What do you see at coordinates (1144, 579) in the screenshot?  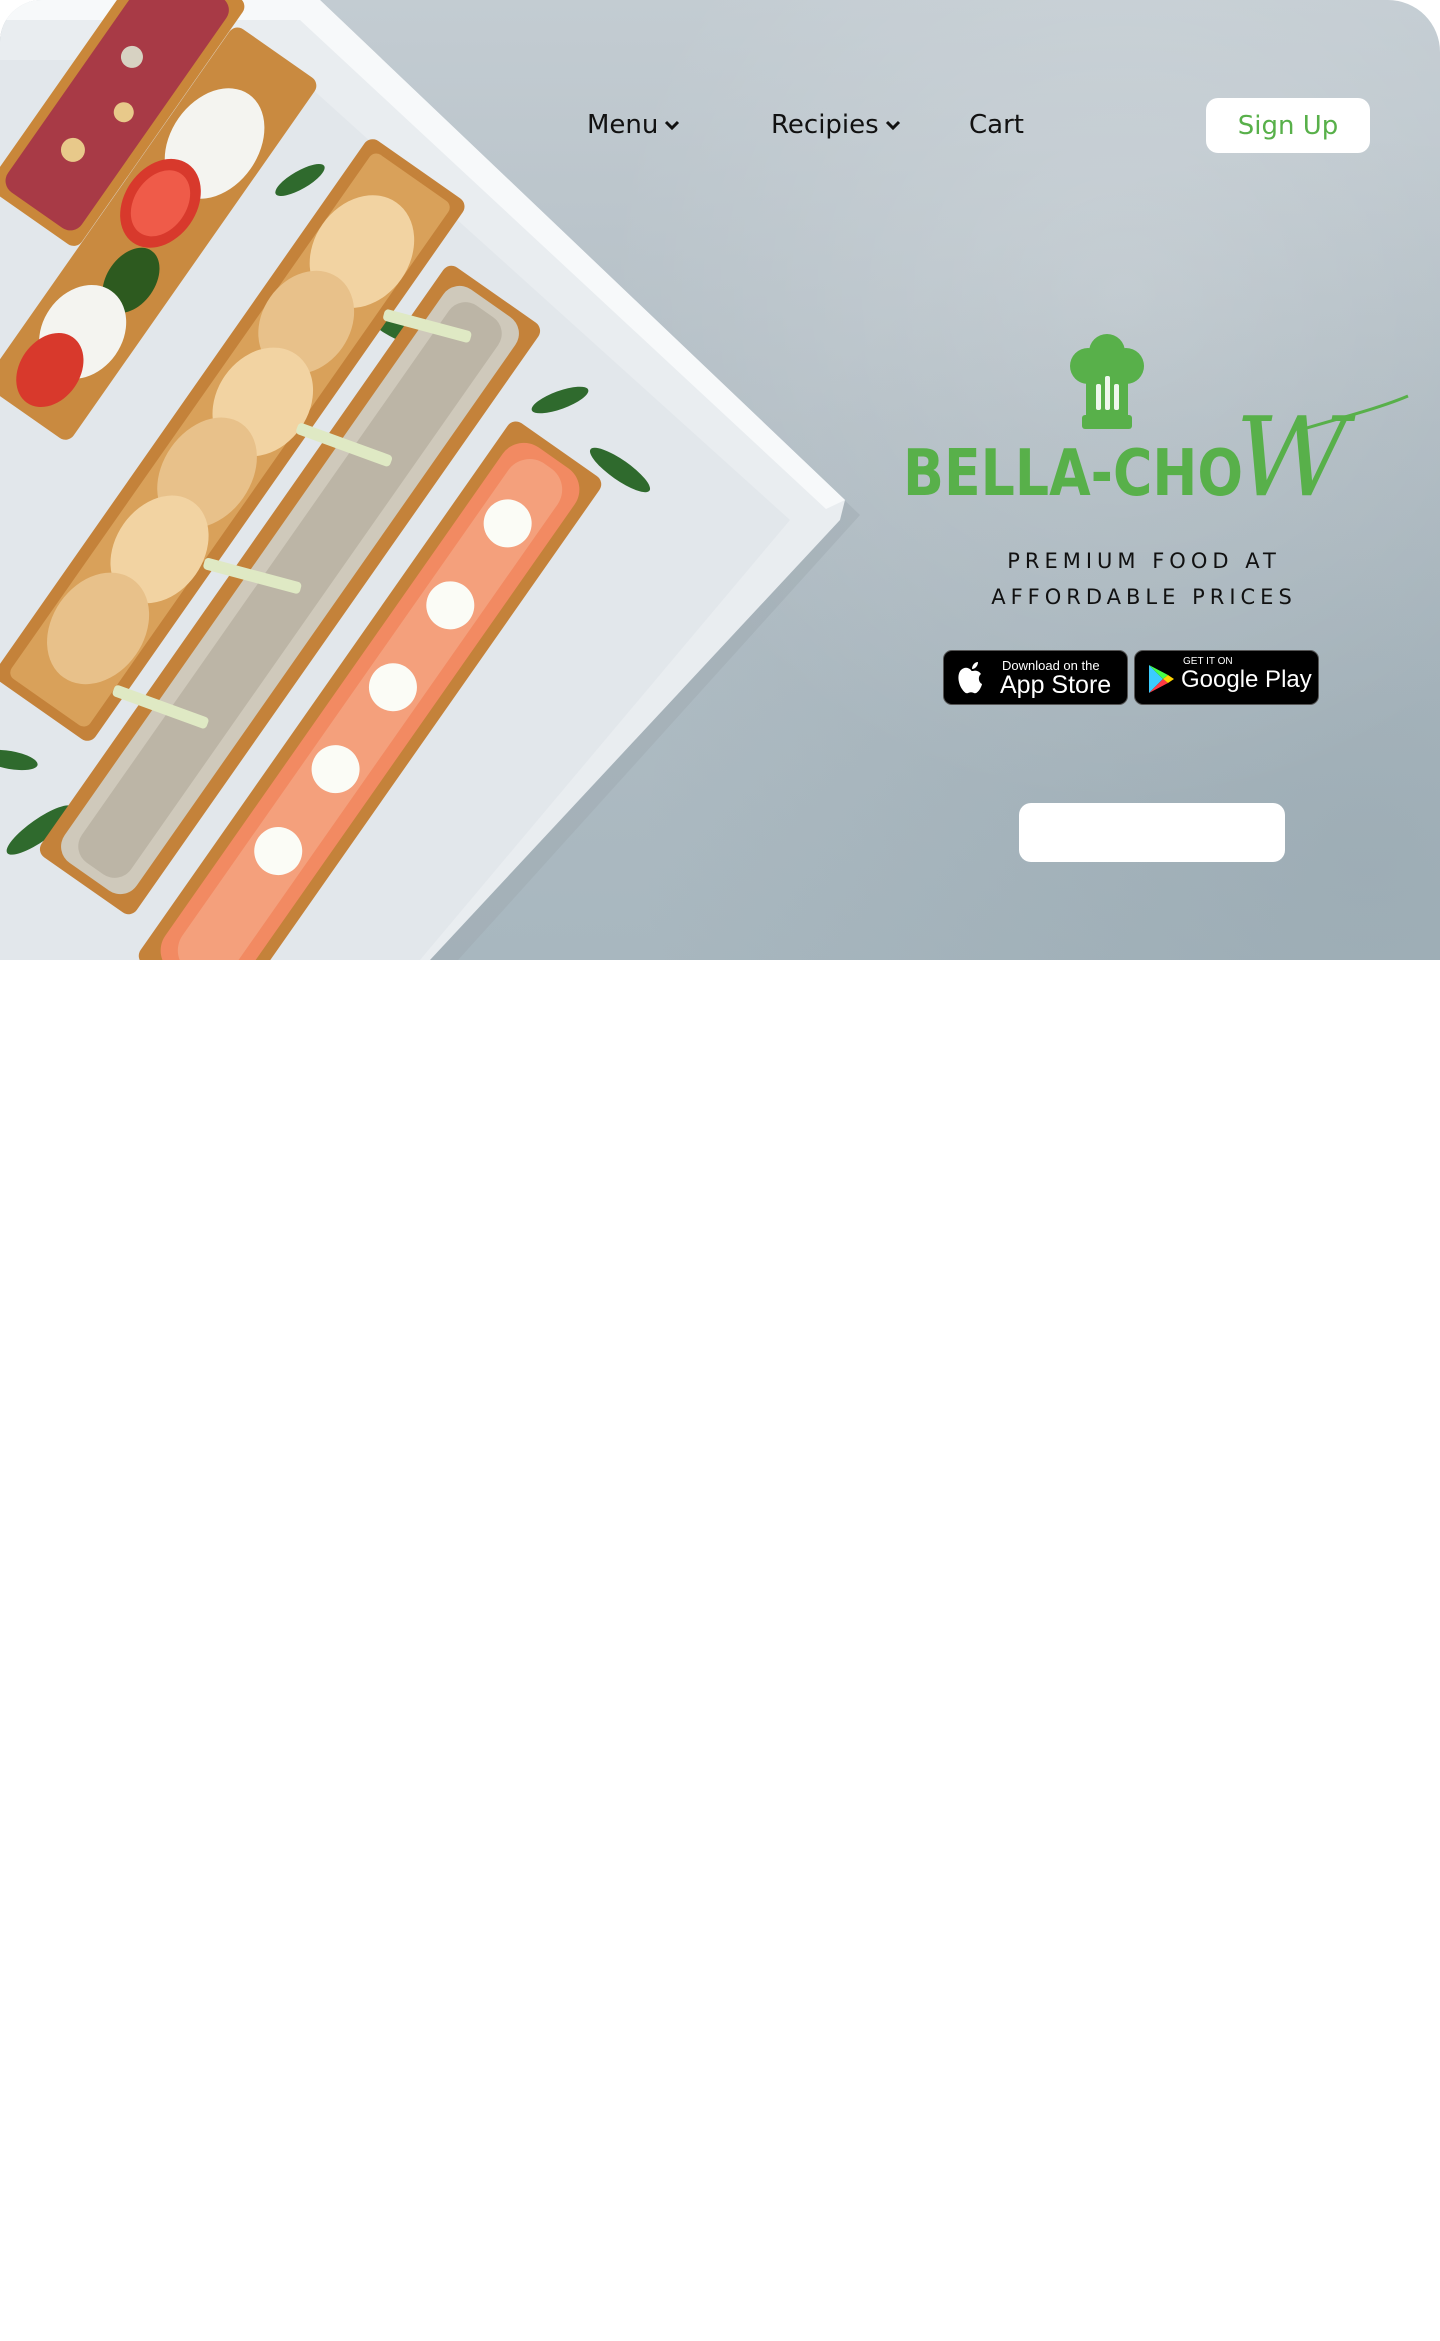 I see `tagline: PREMIUM FOOD AT AFFORDABLE PRICES` at bounding box center [1144, 579].